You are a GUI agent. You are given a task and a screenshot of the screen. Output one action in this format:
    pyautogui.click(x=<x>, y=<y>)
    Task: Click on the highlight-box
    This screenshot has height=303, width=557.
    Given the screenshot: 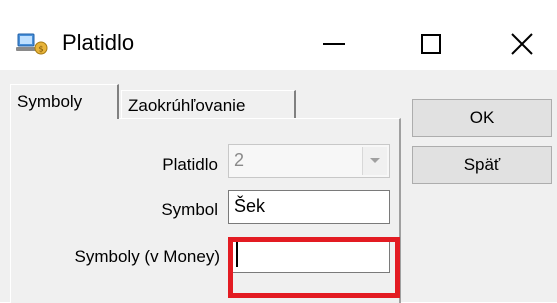 What is the action you would take?
    pyautogui.click(x=314, y=267)
    